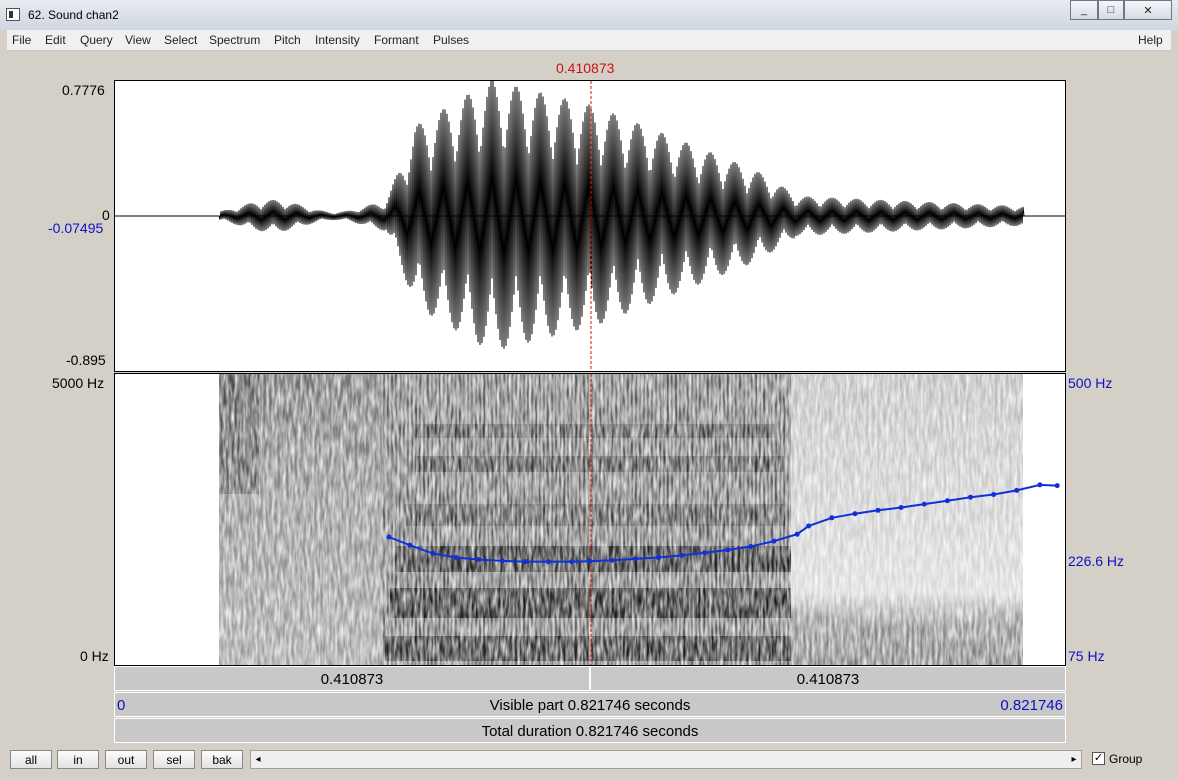 This screenshot has width=1178, height=780. Describe the element at coordinates (121, 705) in the screenshot. I see `visible-start-time: 0` at that location.